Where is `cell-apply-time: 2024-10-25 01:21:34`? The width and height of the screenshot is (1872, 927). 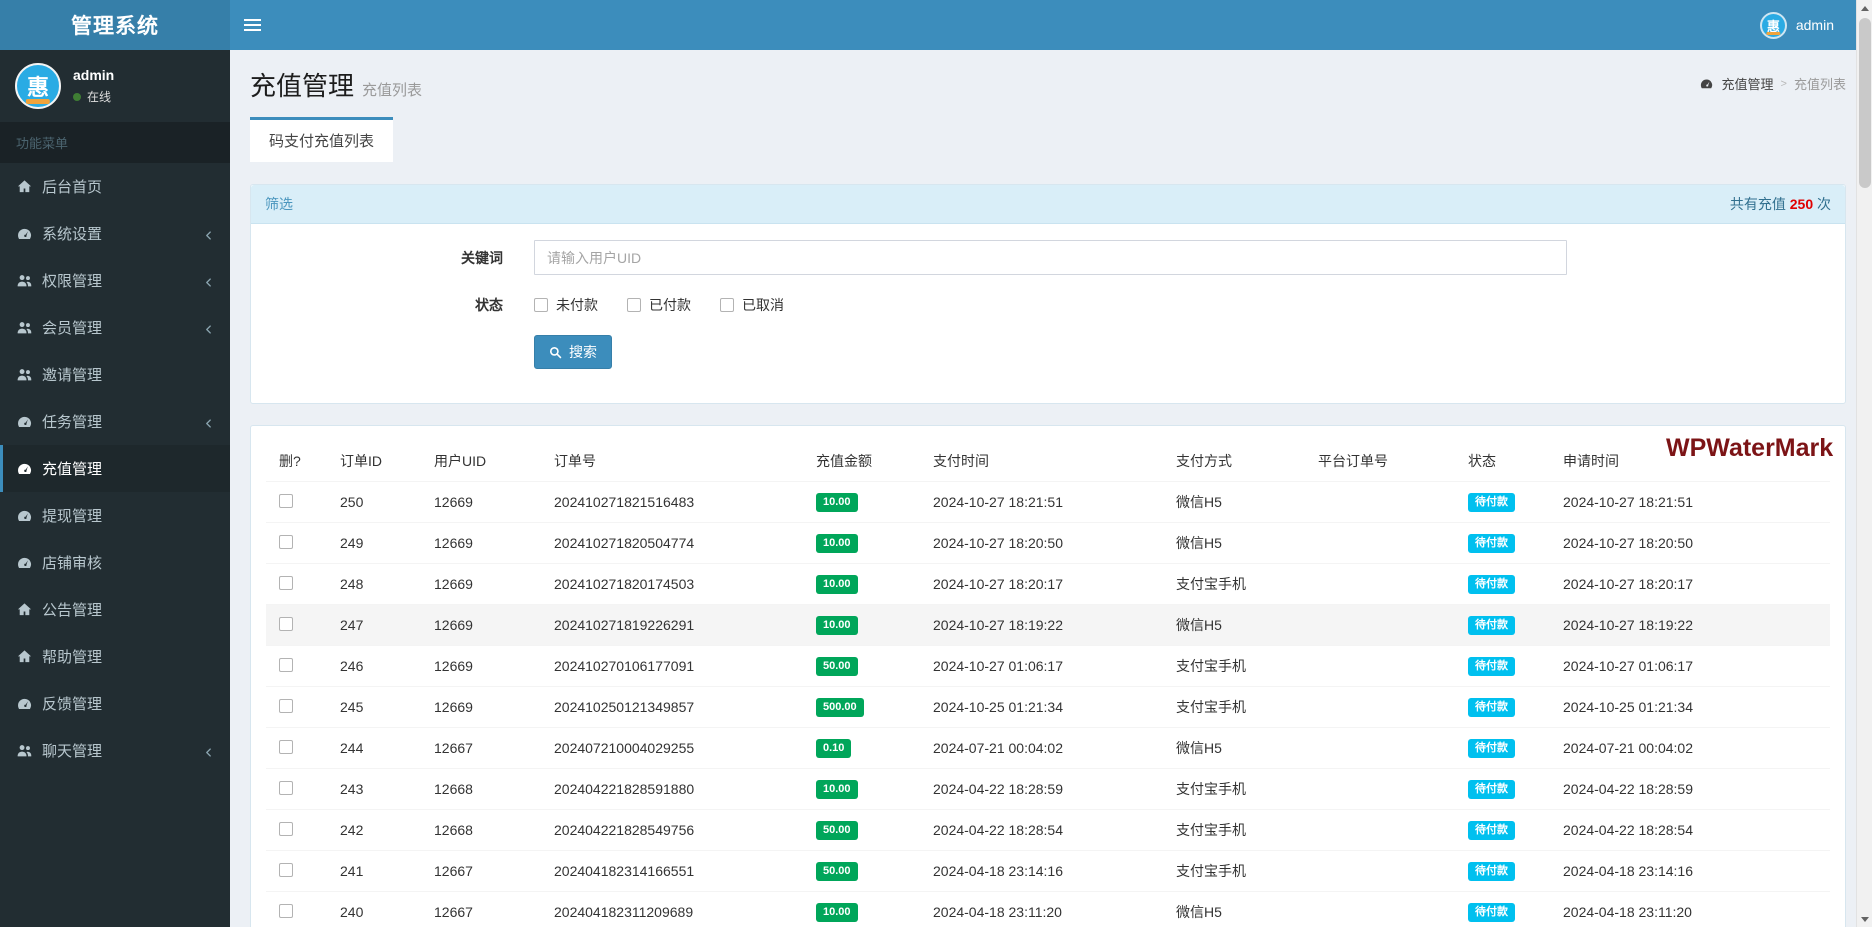
cell-apply-time: 2024-10-25 01:21:34 is located at coordinates (1690, 707).